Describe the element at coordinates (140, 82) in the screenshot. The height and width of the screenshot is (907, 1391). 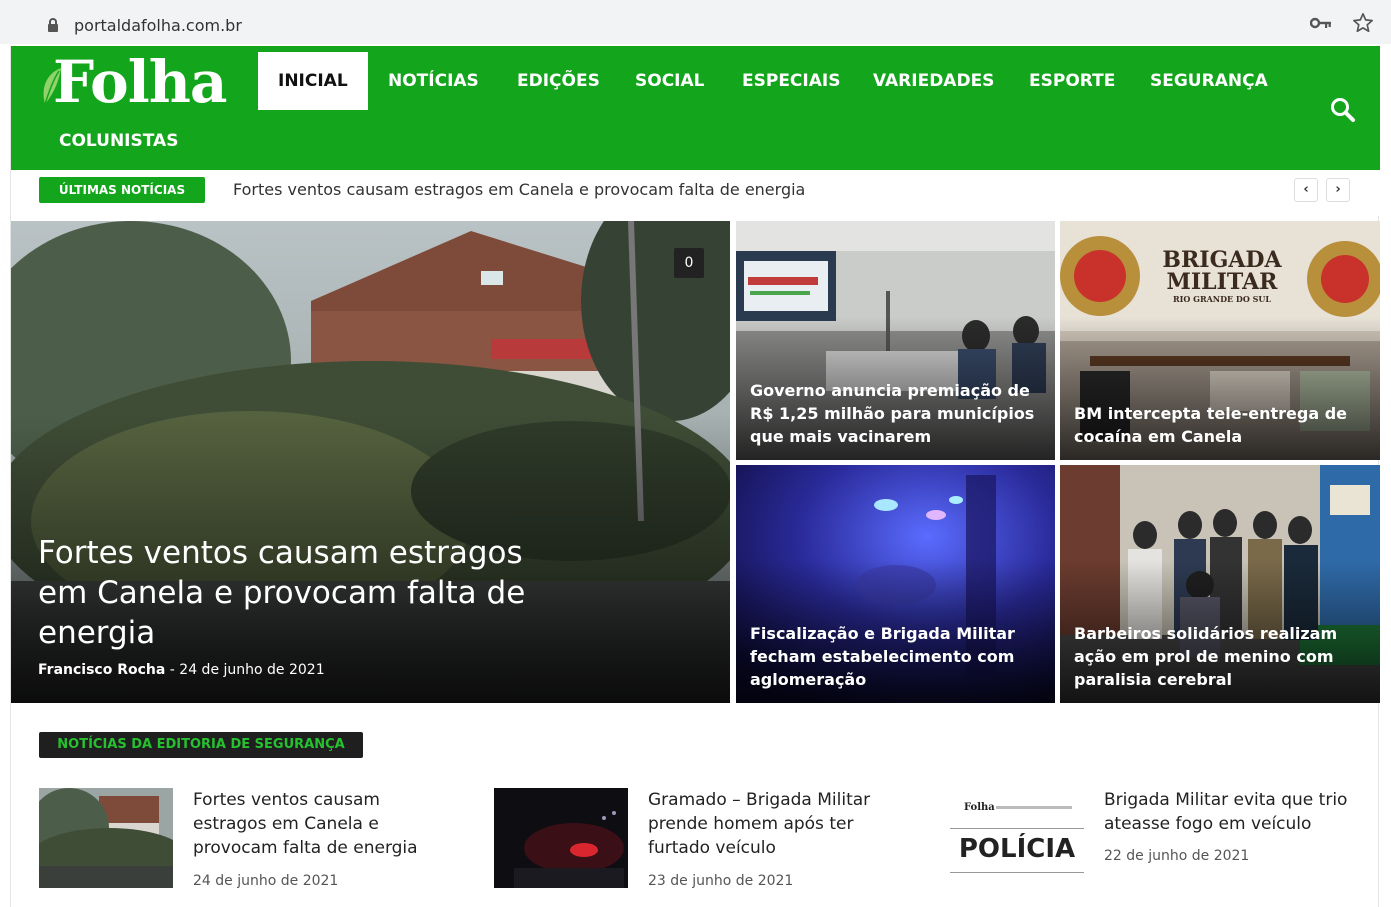
I see `logo-text: Folha` at that location.